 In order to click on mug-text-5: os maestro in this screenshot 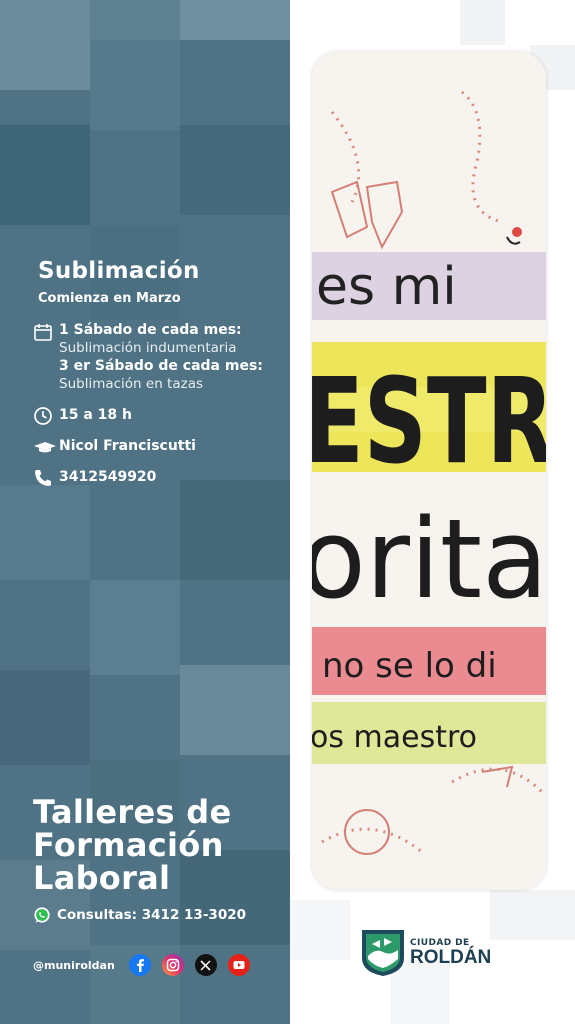, I will do `click(394, 737)`.